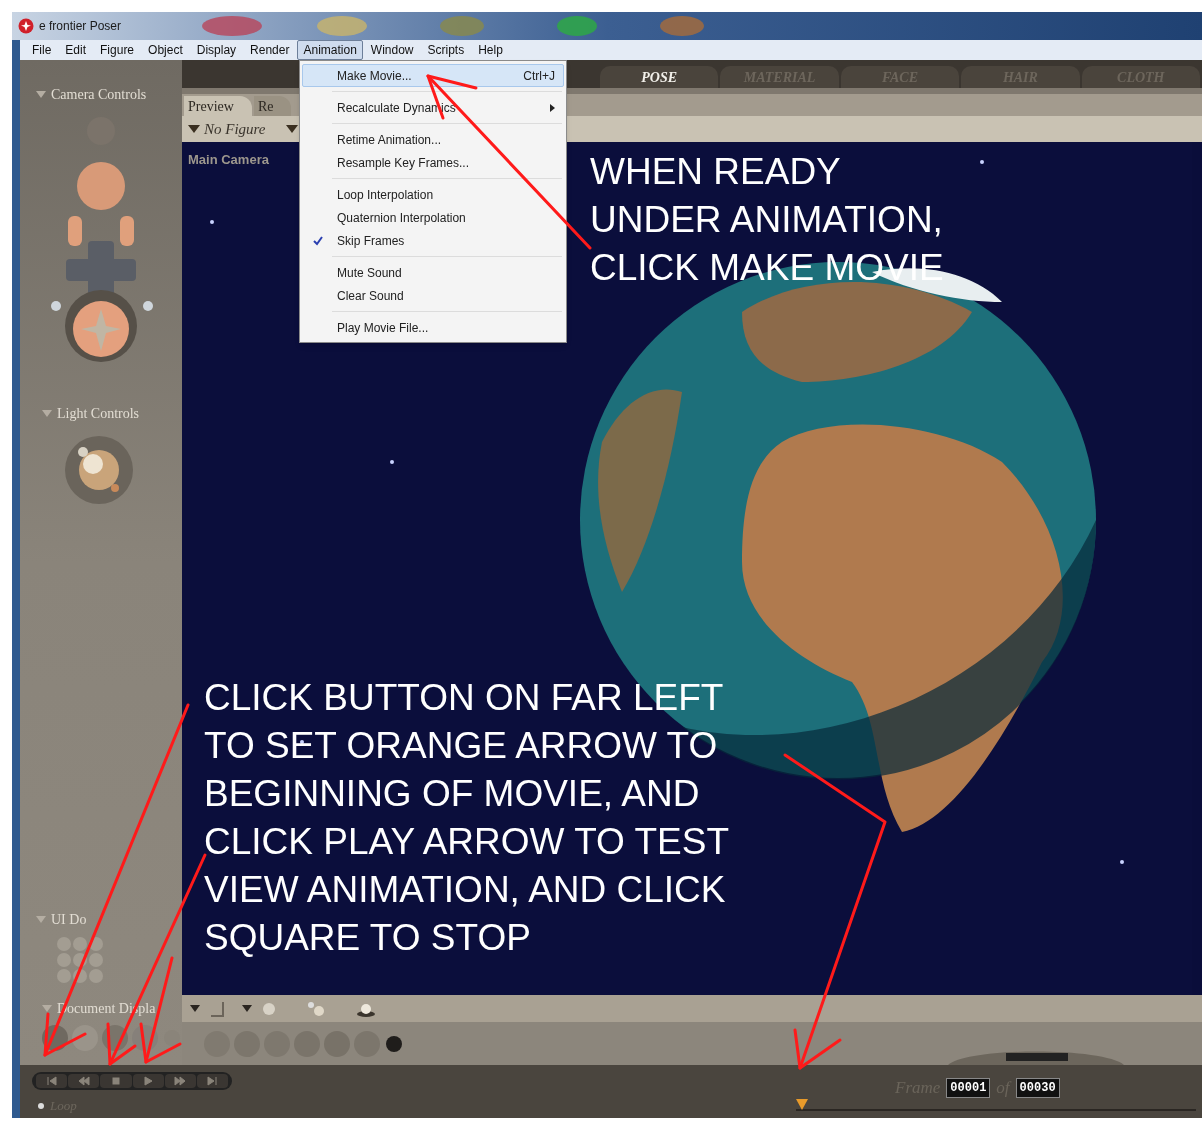 The image size is (1202, 1121). I want to click on fast-forward-button, so click(180, 1081).